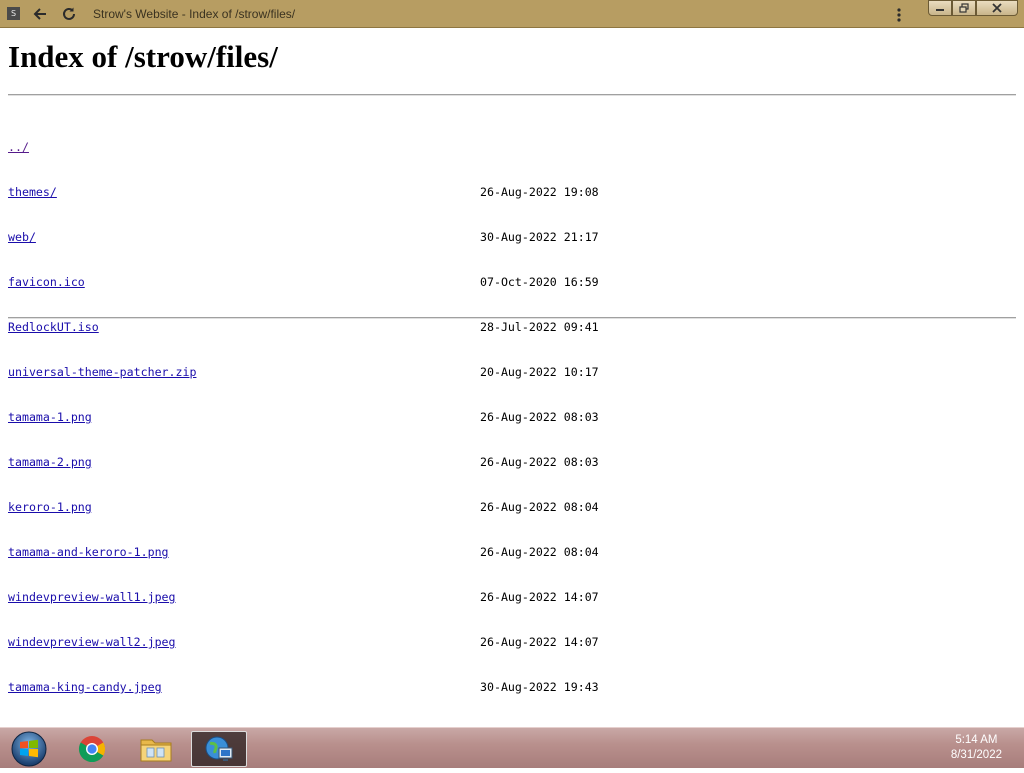  I want to click on file-explorer-icon, so click(156, 750).